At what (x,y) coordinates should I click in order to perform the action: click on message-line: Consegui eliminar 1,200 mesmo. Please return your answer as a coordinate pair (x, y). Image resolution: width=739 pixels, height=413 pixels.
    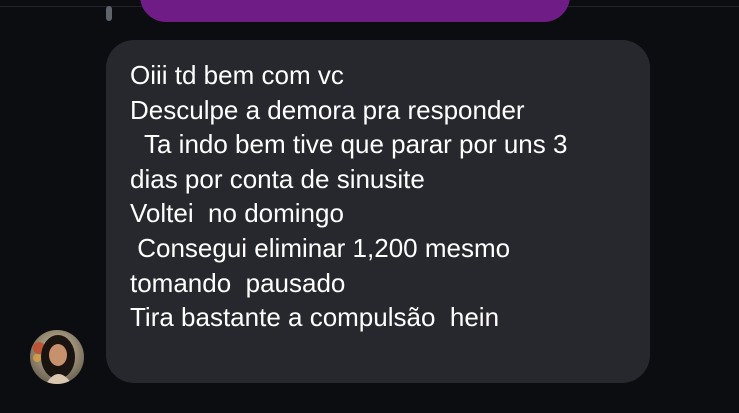
    Looking at the image, I should click on (320, 247).